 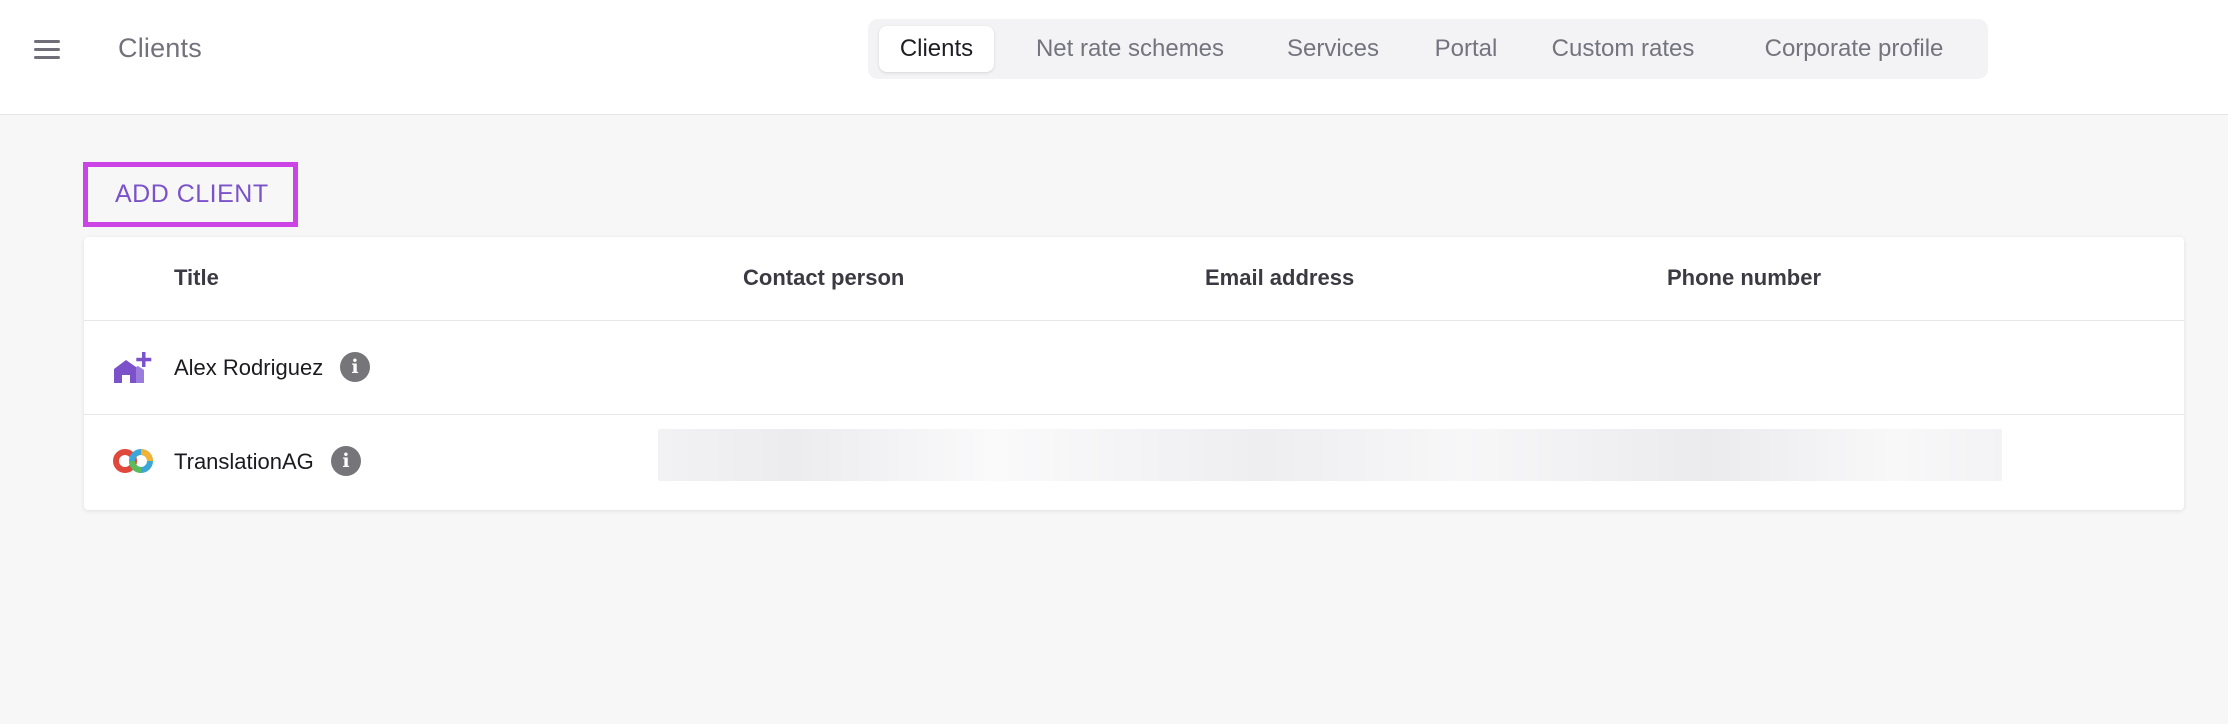 What do you see at coordinates (190, 194) in the screenshot?
I see `add-client-button: ADD CLIENT` at bounding box center [190, 194].